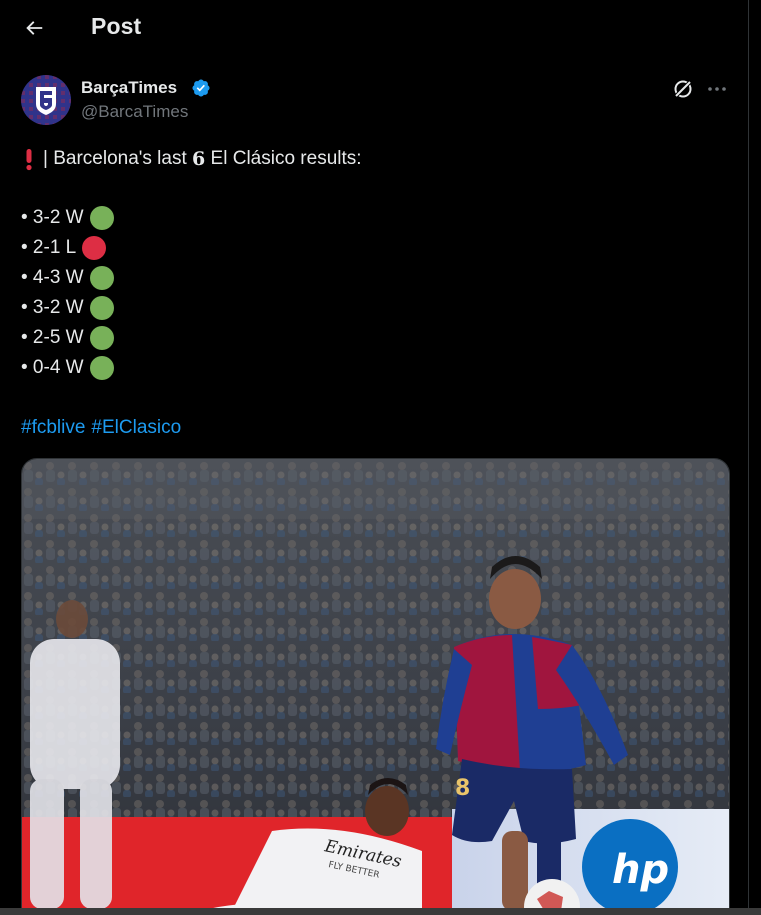  I want to click on hashtag-link: #fcblive, so click(53, 428).